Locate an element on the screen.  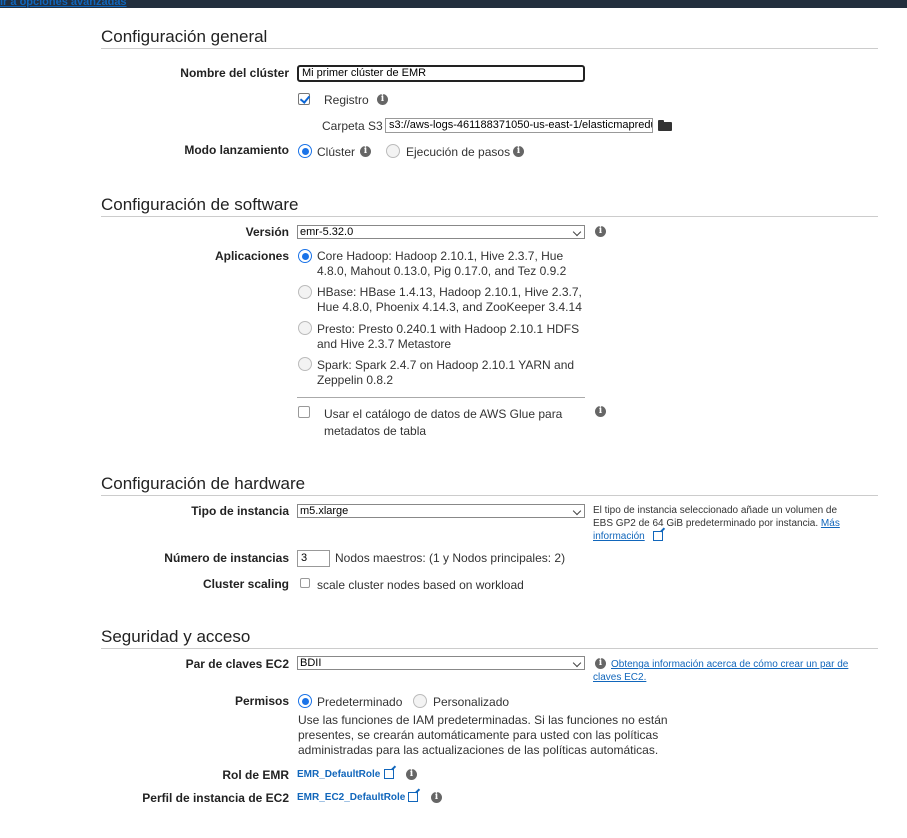
applications-label: Aplicaciones is located at coordinates (251, 256).